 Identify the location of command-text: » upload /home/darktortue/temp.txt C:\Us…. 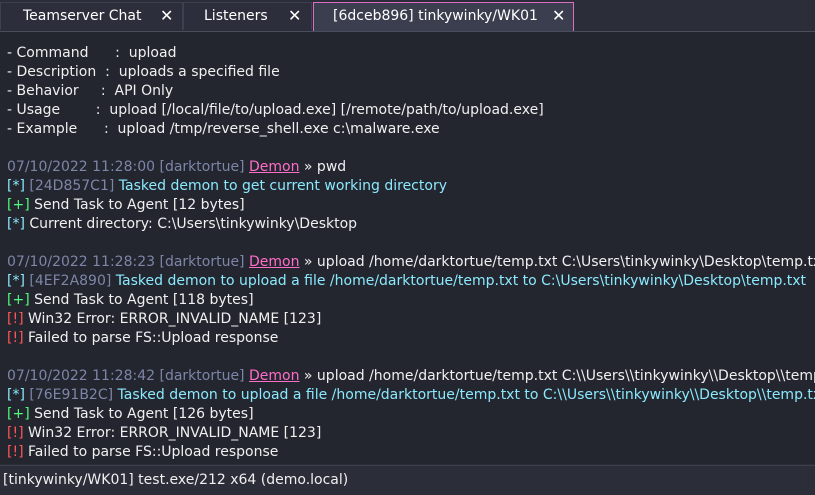
(557, 262).